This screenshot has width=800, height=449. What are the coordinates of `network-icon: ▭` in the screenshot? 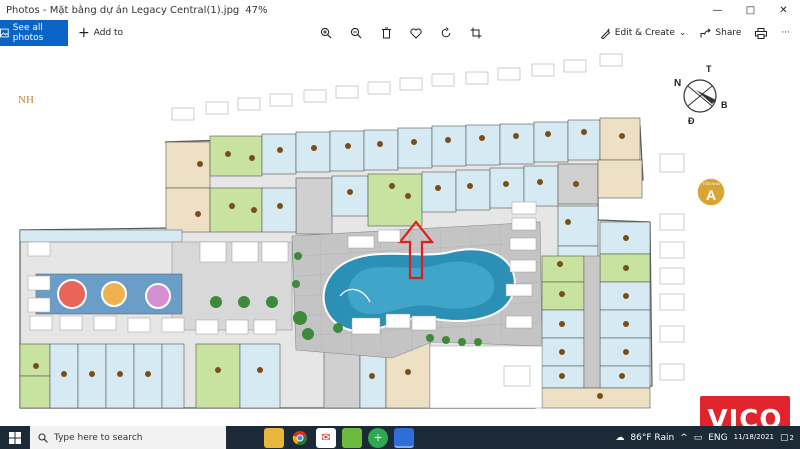 It's located at (698, 438).